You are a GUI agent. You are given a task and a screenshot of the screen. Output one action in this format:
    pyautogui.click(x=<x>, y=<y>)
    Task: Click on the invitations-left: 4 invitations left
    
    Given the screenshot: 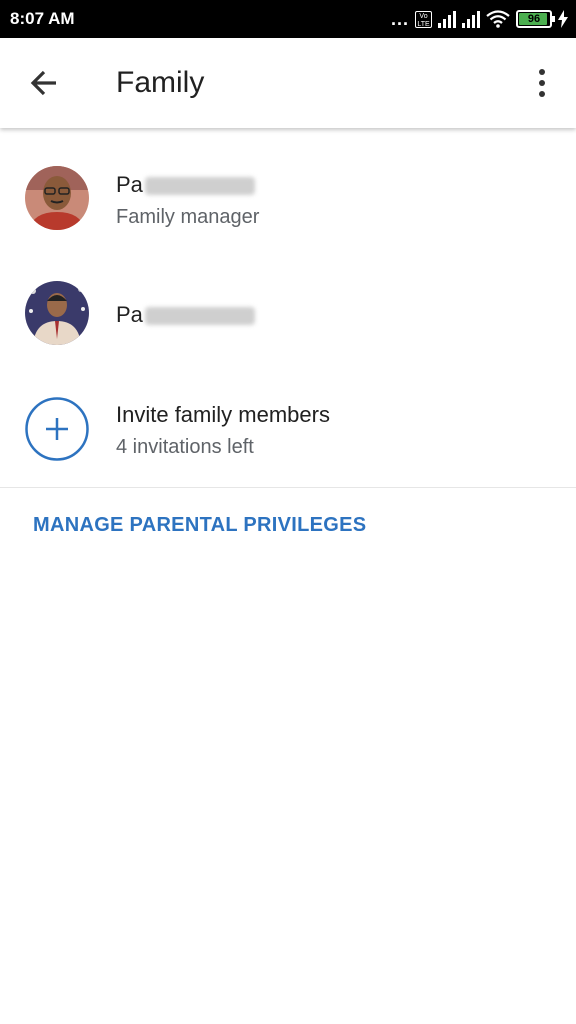 What is the action you would take?
    pyautogui.click(x=185, y=447)
    